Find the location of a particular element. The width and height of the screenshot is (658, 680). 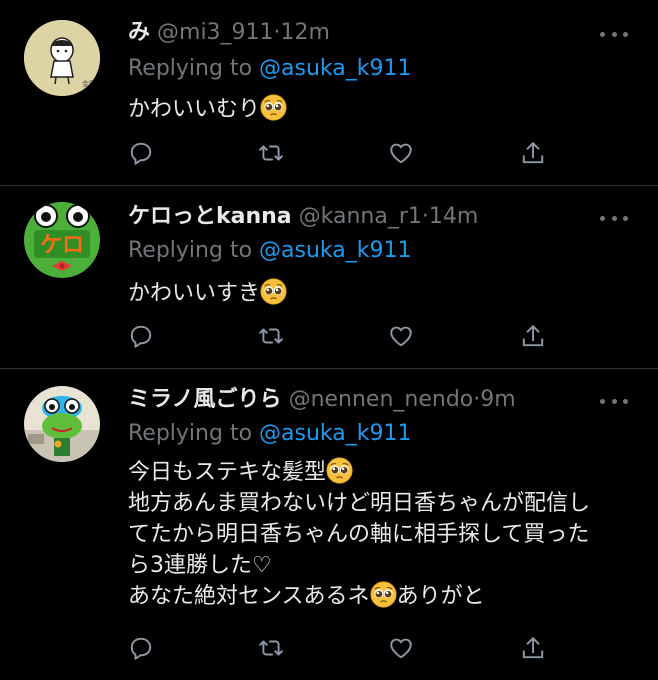

tweet-line: てたから明日香ちゃんの軸に相手探して買った is located at coordinates (359, 534).